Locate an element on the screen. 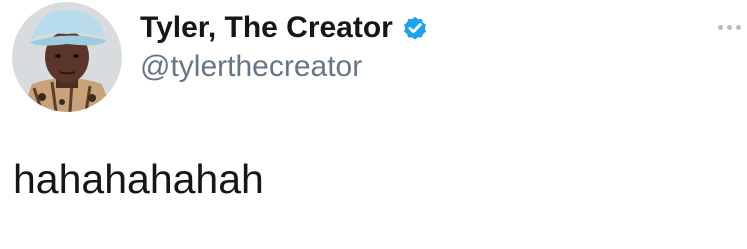 Image resolution: width=747 pixels, height=249 pixels. author-name-row: Tyler, The Creator is located at coordinates (284, 28).